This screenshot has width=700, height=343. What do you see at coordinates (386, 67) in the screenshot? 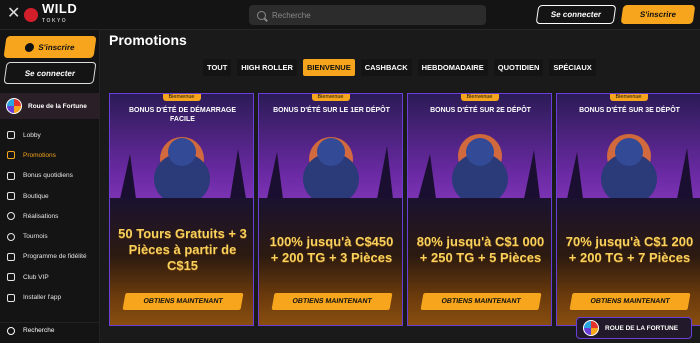
I see `tab-cashback: CASHBACK` at bounding box center [386, 67].